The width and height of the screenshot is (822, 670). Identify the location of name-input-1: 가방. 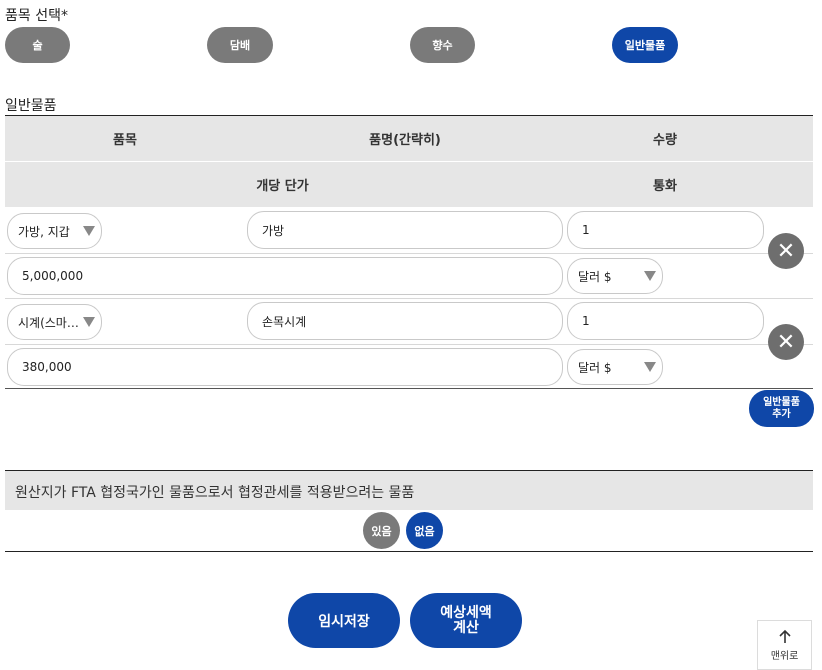
(405, 230).